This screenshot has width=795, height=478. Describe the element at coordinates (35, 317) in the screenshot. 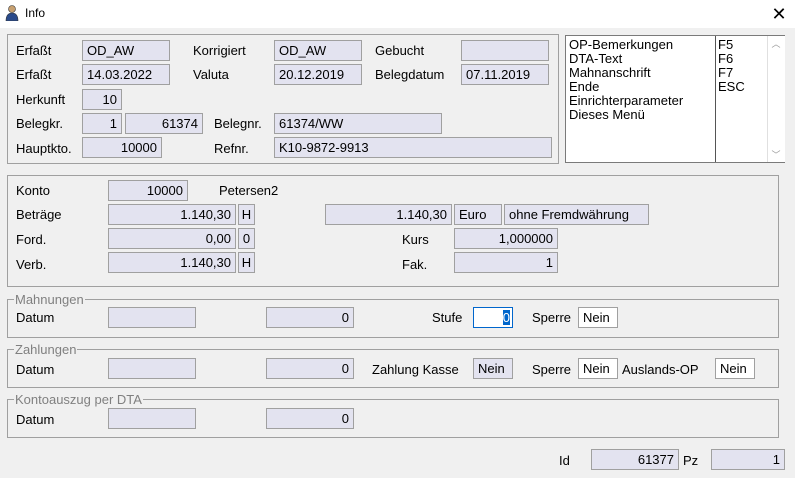

I see `mahnungen-datum-label: Datum` at that location.